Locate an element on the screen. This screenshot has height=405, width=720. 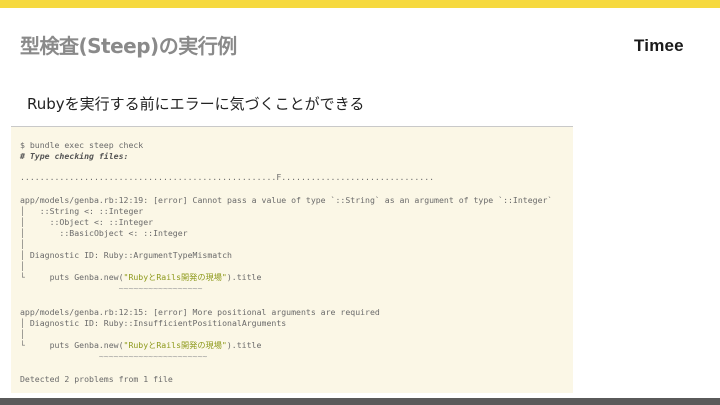
terminal-summary: Detected 2 problems from 1 file is located at coordinates (96, 379).